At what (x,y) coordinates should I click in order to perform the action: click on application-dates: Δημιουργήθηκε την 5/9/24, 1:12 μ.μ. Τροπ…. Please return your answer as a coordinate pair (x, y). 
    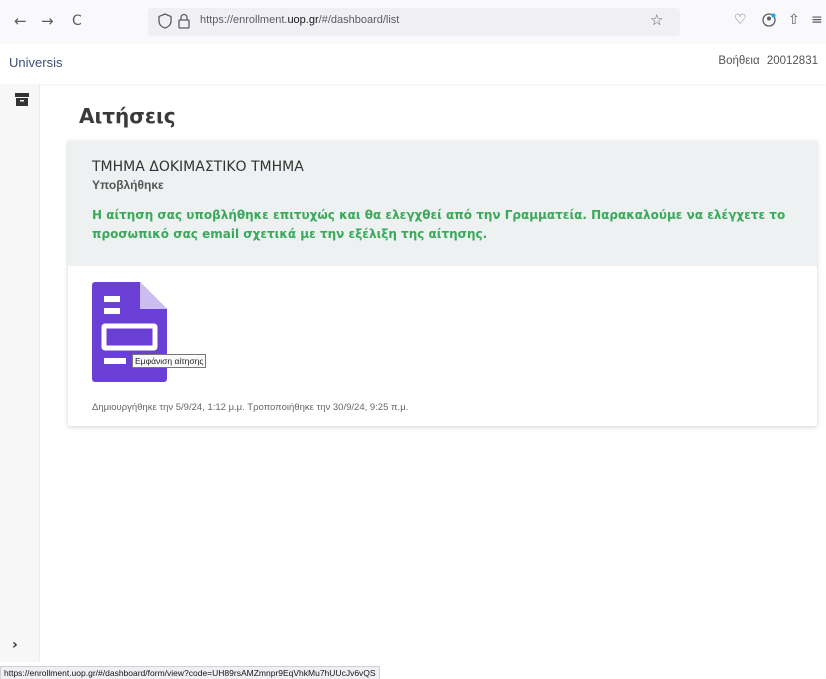
    Looking at the image, I should click on (250, 407).